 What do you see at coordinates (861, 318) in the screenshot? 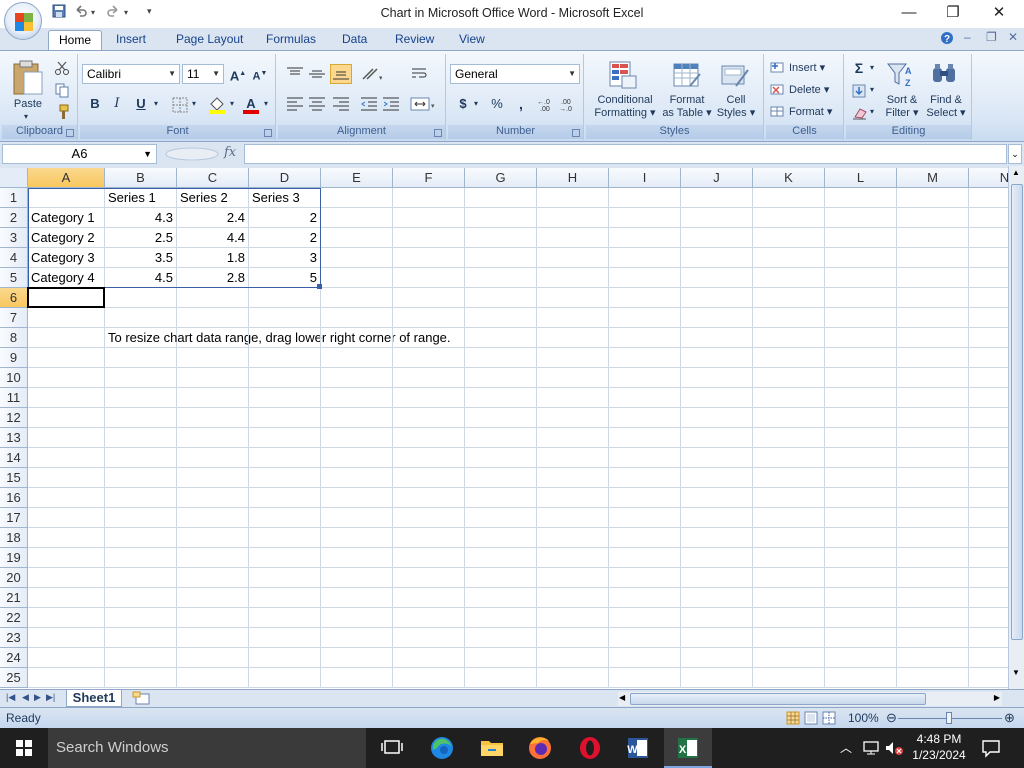
I see `cell-l7` at bounding box center [861, 318].